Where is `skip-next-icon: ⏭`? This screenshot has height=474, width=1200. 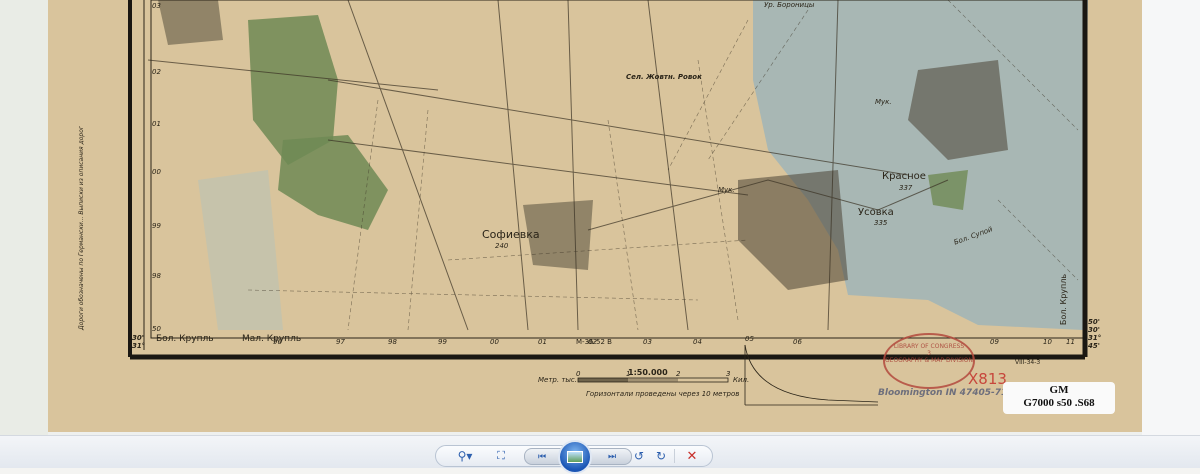 skip-next-icon: ⏭ is located at coordinates (612, 457).